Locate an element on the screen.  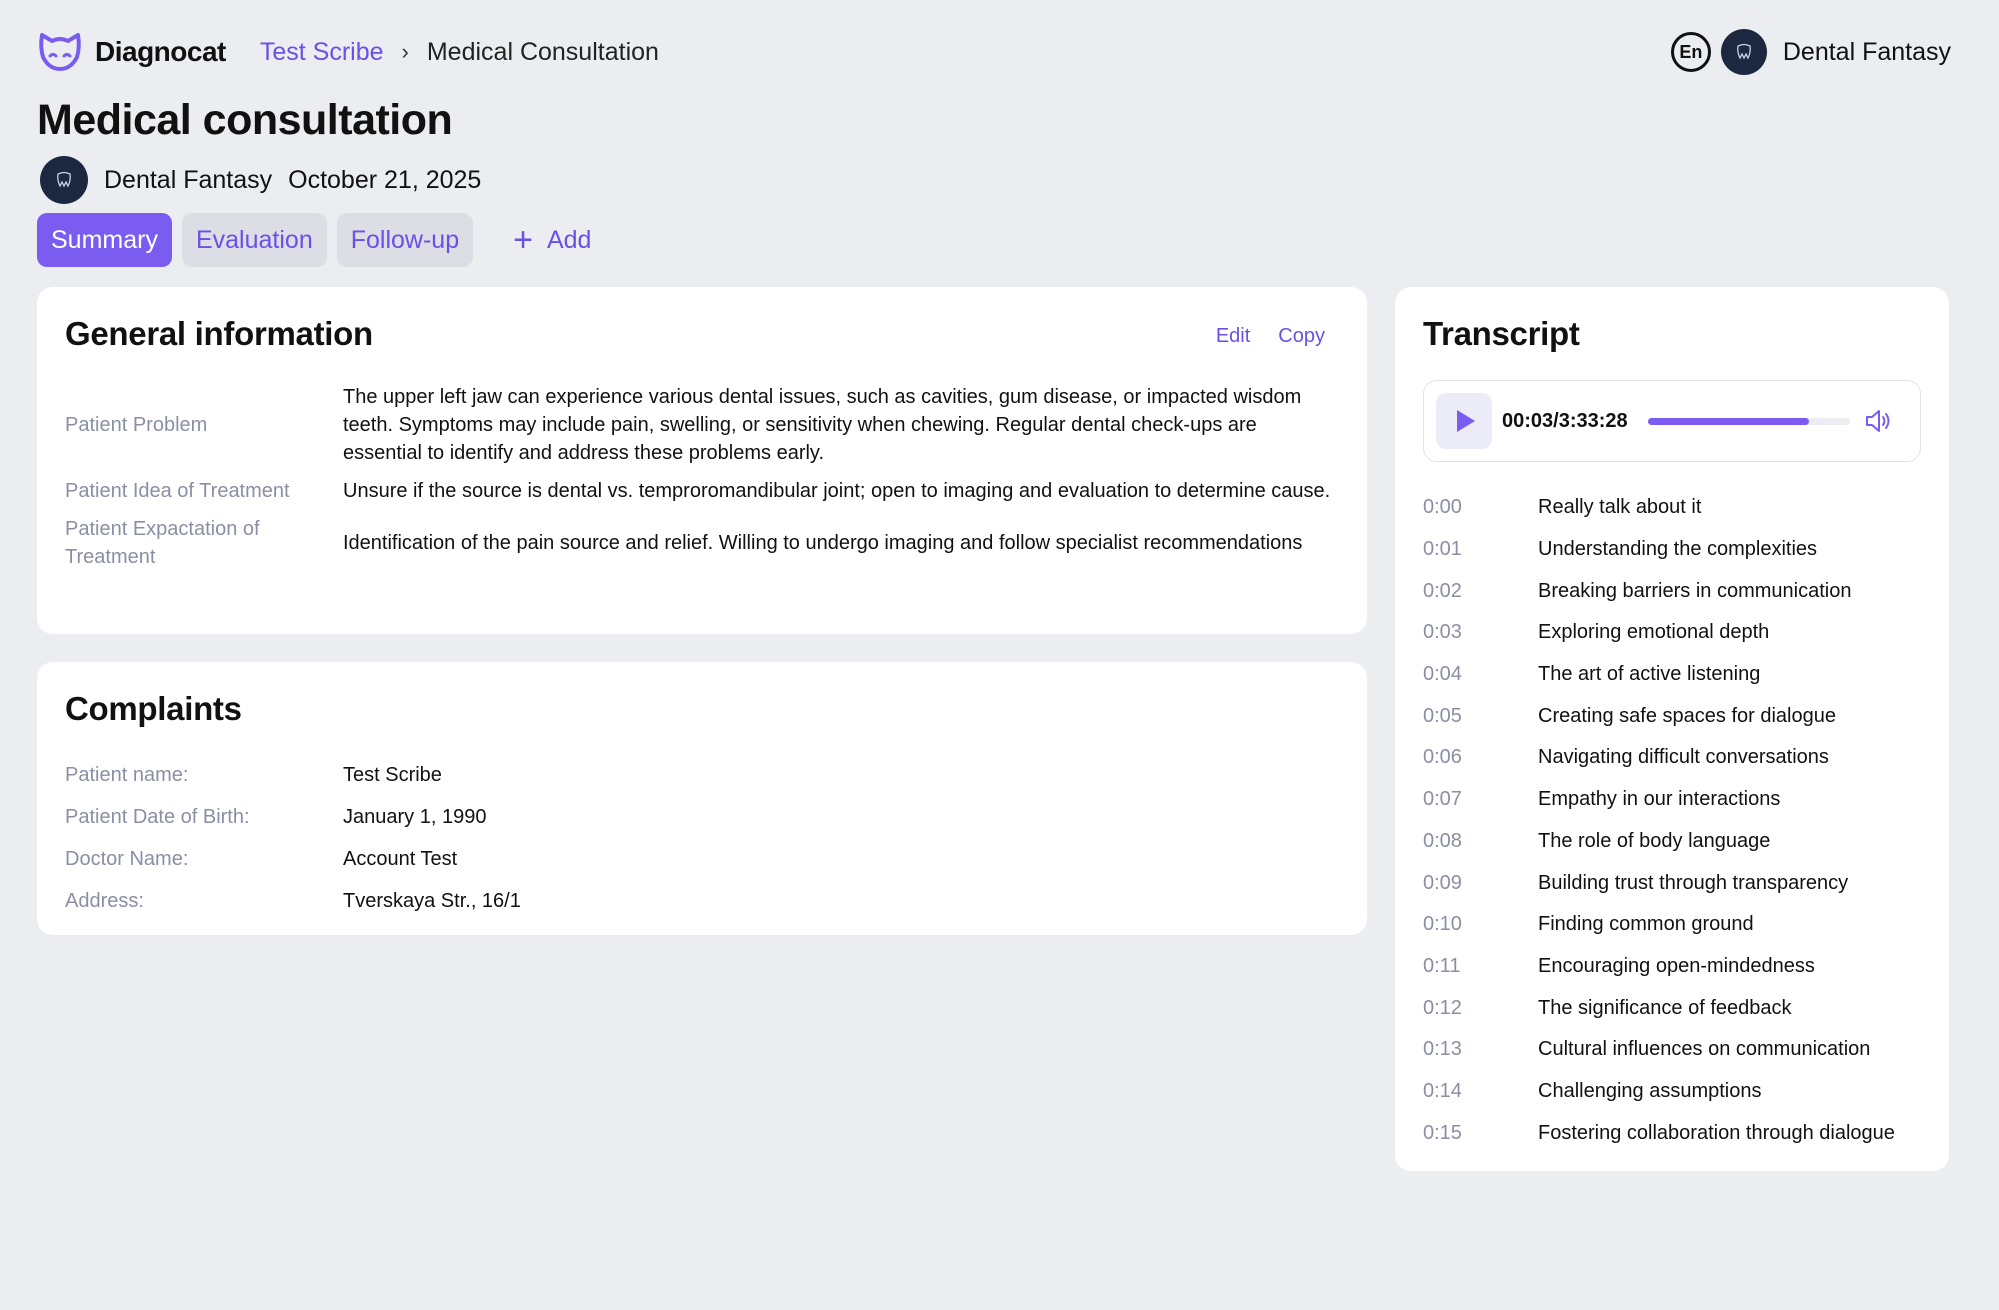
info-label: Patient Expactation of Treatment is located at coordinates (162, 543).